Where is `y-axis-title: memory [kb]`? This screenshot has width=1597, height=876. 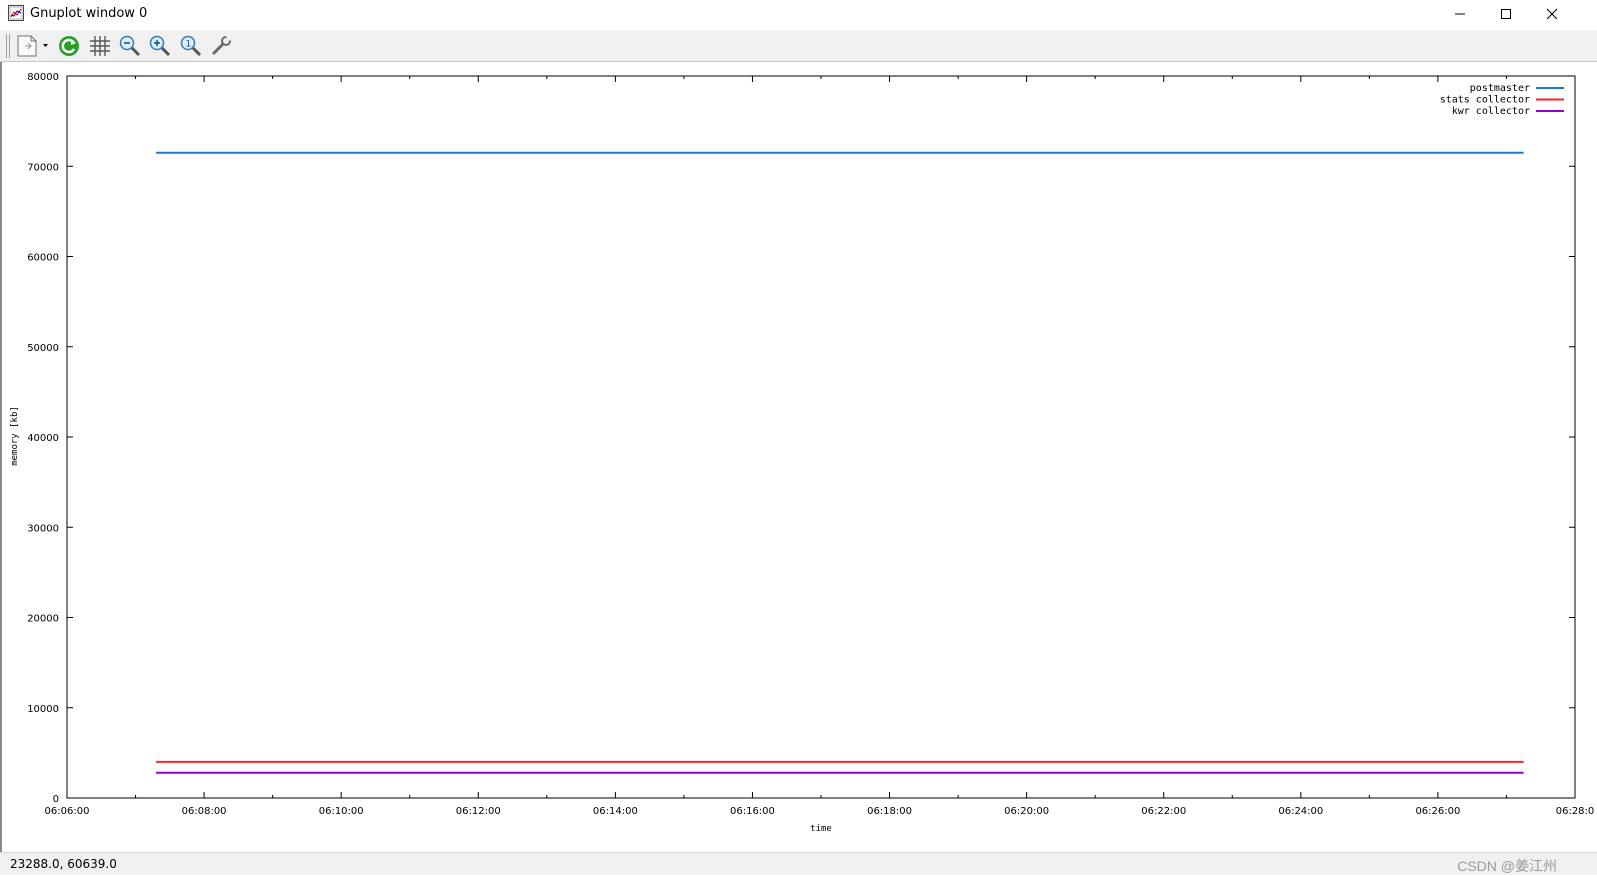
y-axis-title: memory [kb] is located at coordinates (15, 436).